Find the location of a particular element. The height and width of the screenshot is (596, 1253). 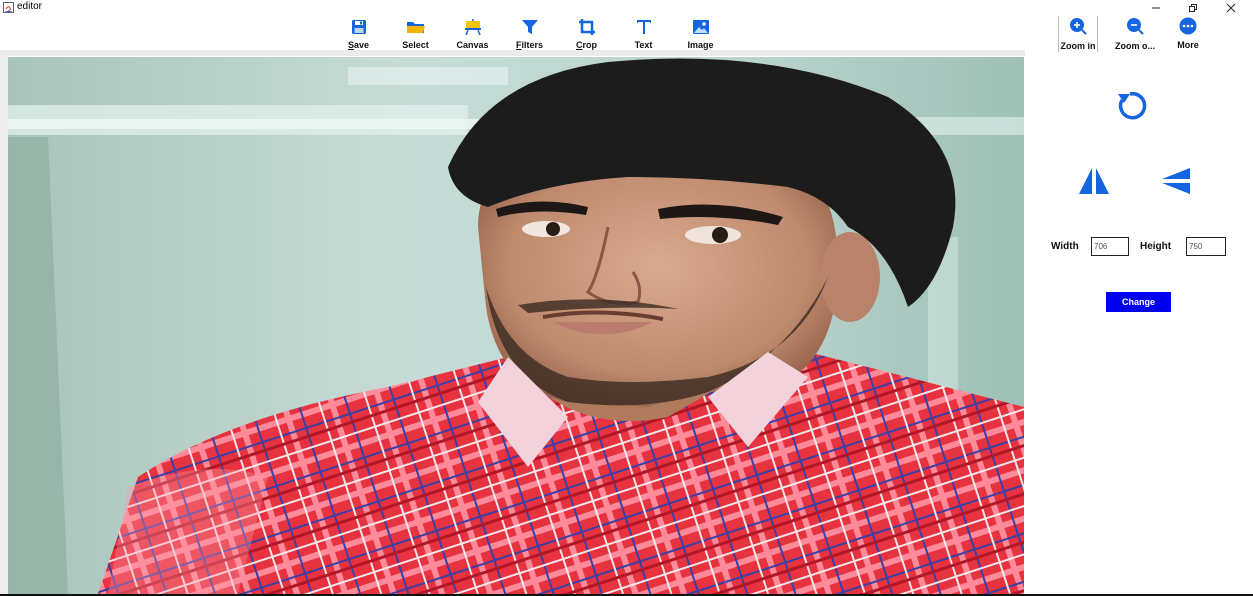

filter-funnel-icon is located at coordinates (529, 27).